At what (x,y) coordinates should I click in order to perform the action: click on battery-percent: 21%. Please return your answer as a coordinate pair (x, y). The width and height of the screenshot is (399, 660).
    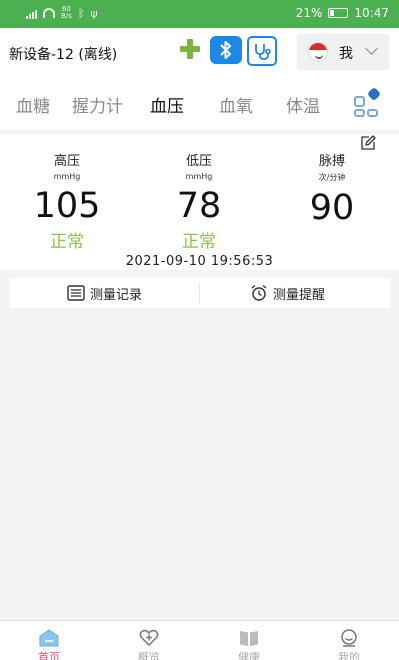
    Looking at the image, I should click on (309, 13).